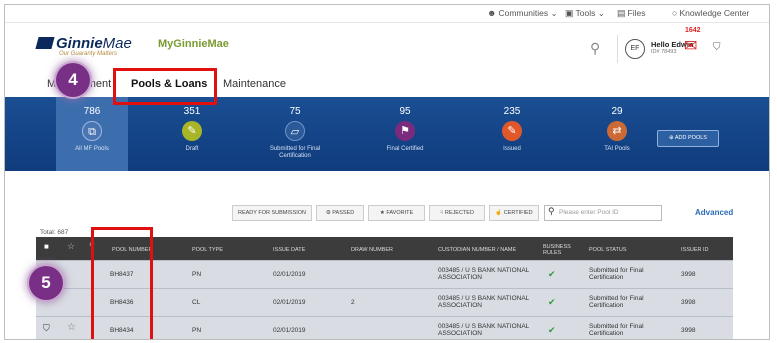 The height and width of the screenshot is (343, 777). Describe the element at coordinates (512, 149) in the screenshot. I see `status-label-issued: Issued` at that location.